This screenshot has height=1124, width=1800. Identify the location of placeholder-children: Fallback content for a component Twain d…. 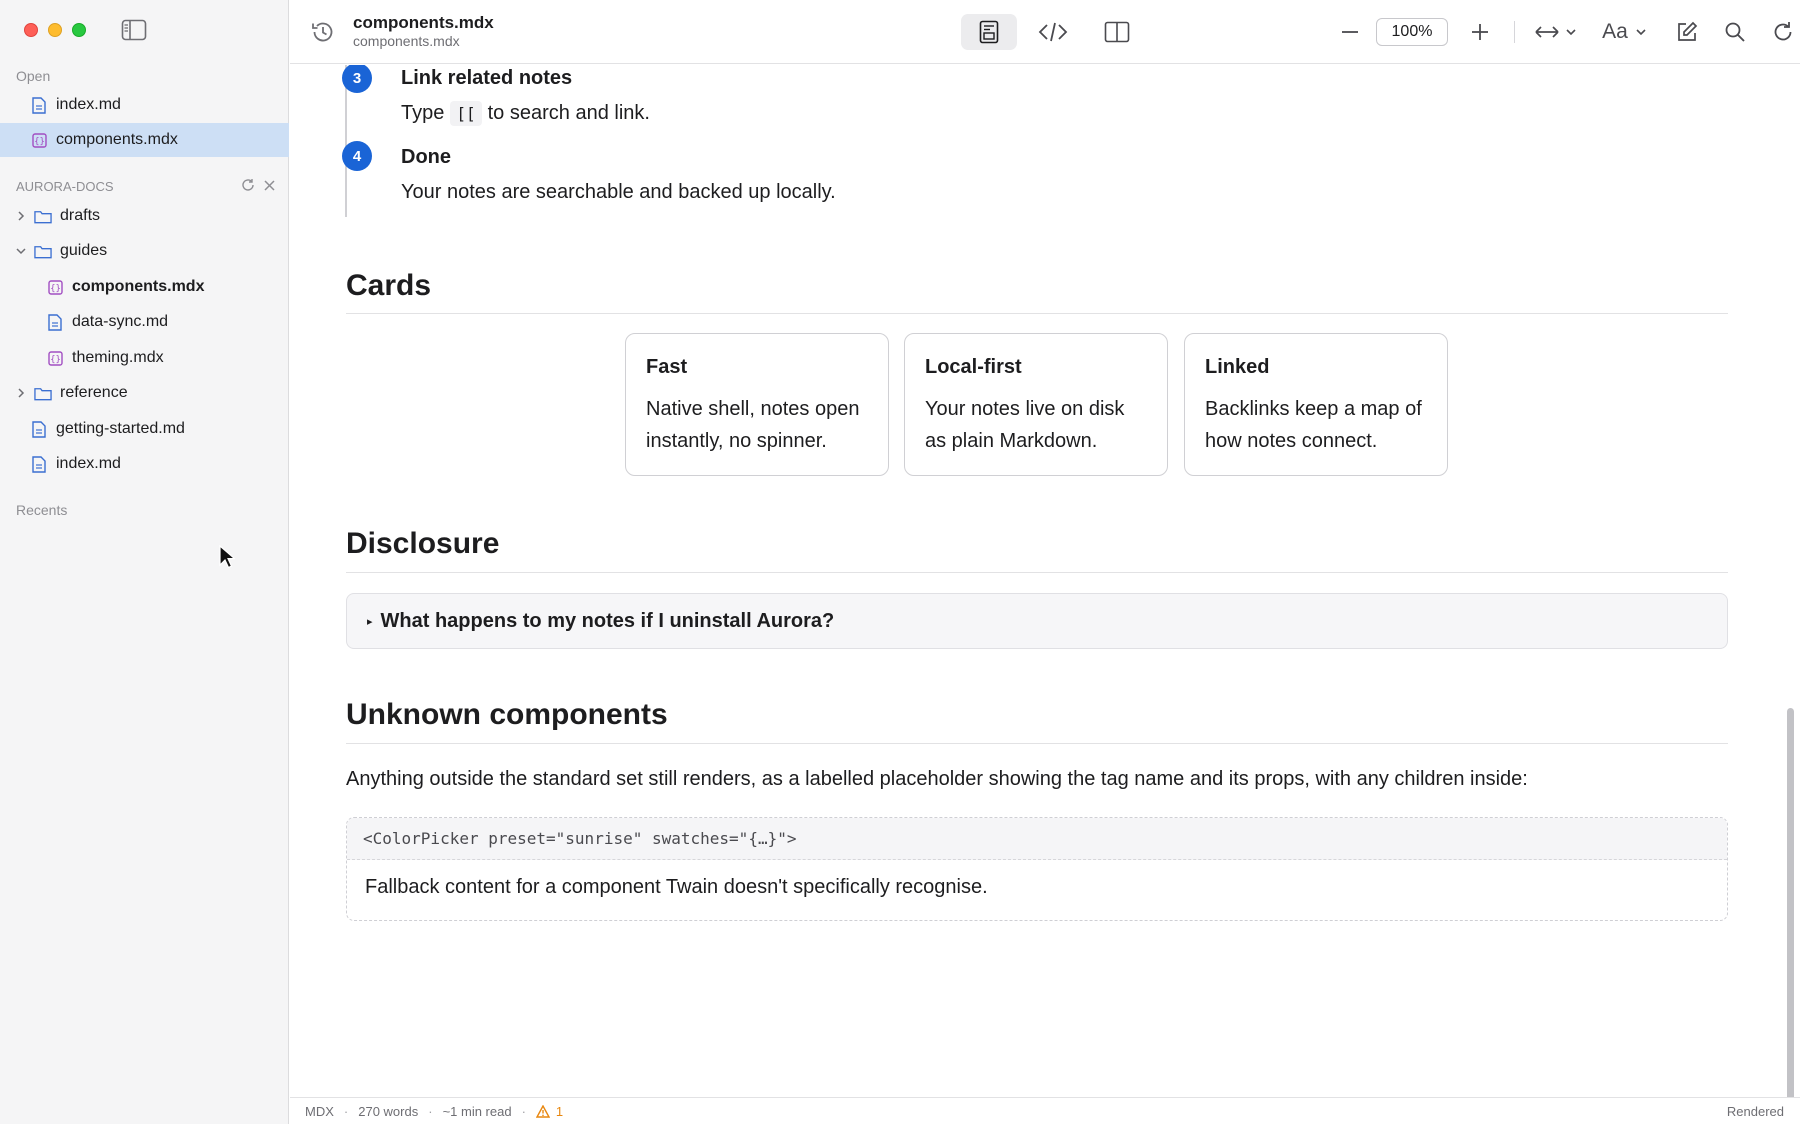
(676, 887).